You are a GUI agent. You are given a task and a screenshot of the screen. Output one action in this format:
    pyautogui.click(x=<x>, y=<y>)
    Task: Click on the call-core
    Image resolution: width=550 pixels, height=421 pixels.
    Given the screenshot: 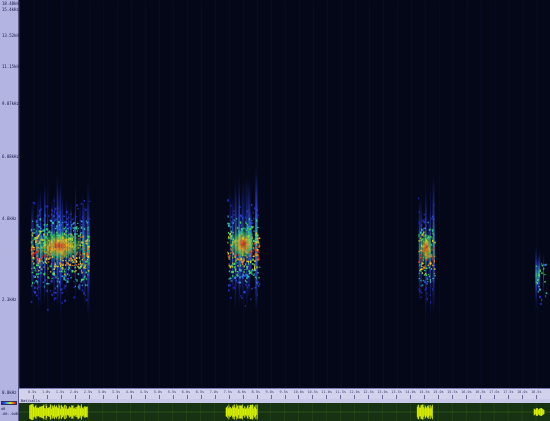 What is the action you would take?
    pyautogui.click(x=243, y=244)
    